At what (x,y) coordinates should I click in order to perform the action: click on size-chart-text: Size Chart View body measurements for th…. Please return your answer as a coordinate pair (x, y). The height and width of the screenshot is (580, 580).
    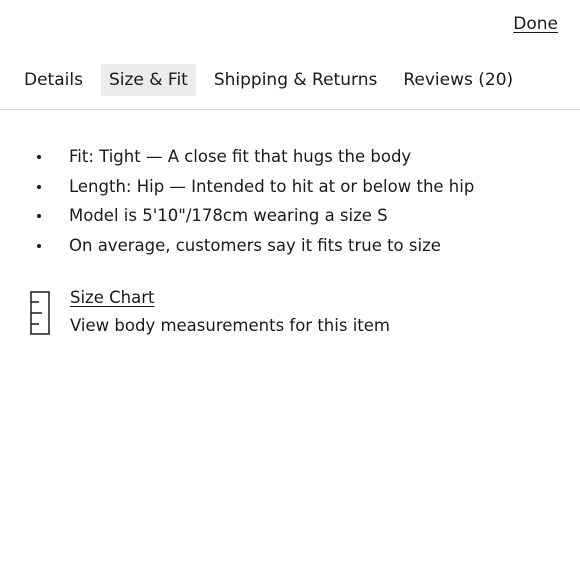
    Looking at the image, I should click on (230, 313).